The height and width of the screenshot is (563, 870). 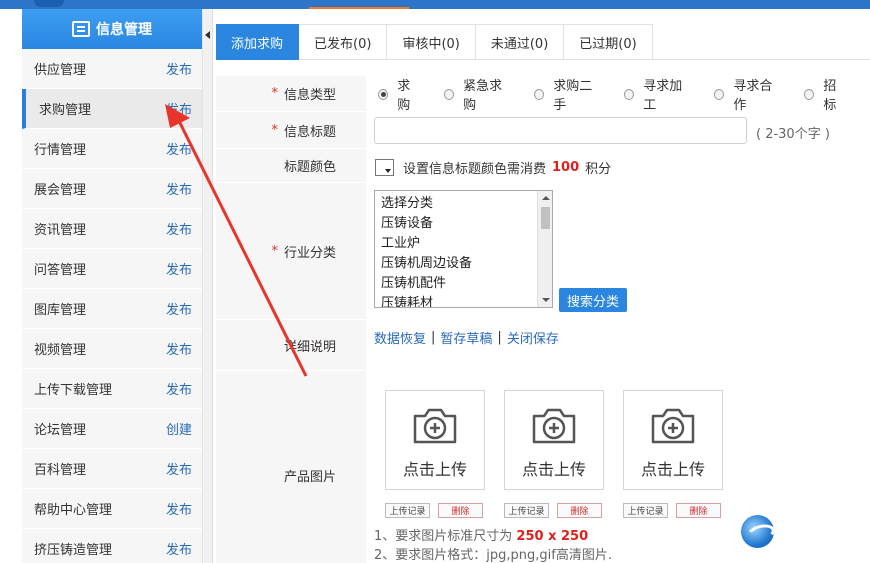 I want to click on upload-label: 点击上传, so click(x=434, y=469).